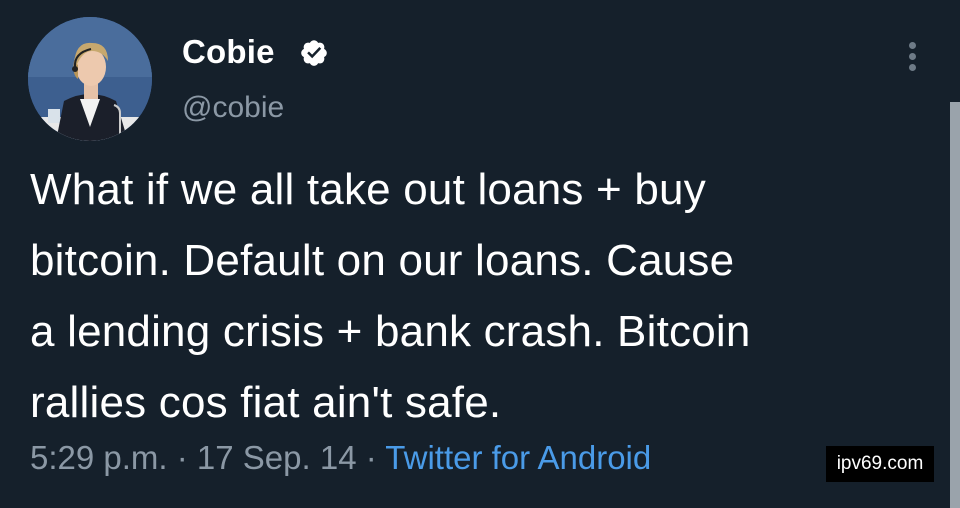 Image resolution: width=960 pixels, height=508 pixels. What do you see at coordinates (955, 305) in the screenshot?
I see `scrollbar` at bounding box center [955, 305].